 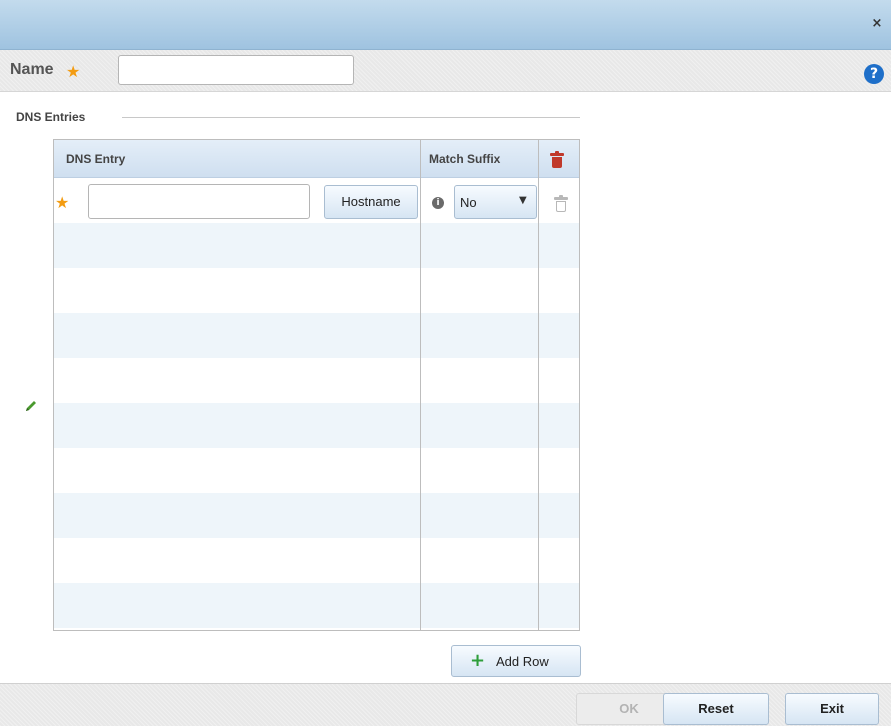 I want to click on exit-button: Exit, so click(x=832, y=709).